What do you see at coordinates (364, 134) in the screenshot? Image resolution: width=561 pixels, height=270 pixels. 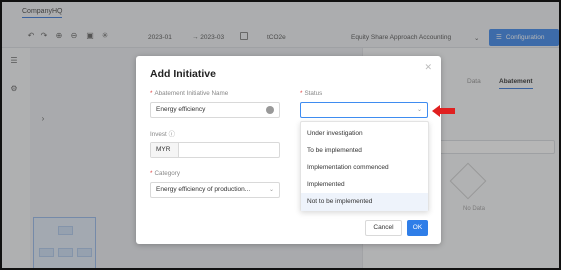 I see `status-option: Under investigation` at bounding box center [364, 134].